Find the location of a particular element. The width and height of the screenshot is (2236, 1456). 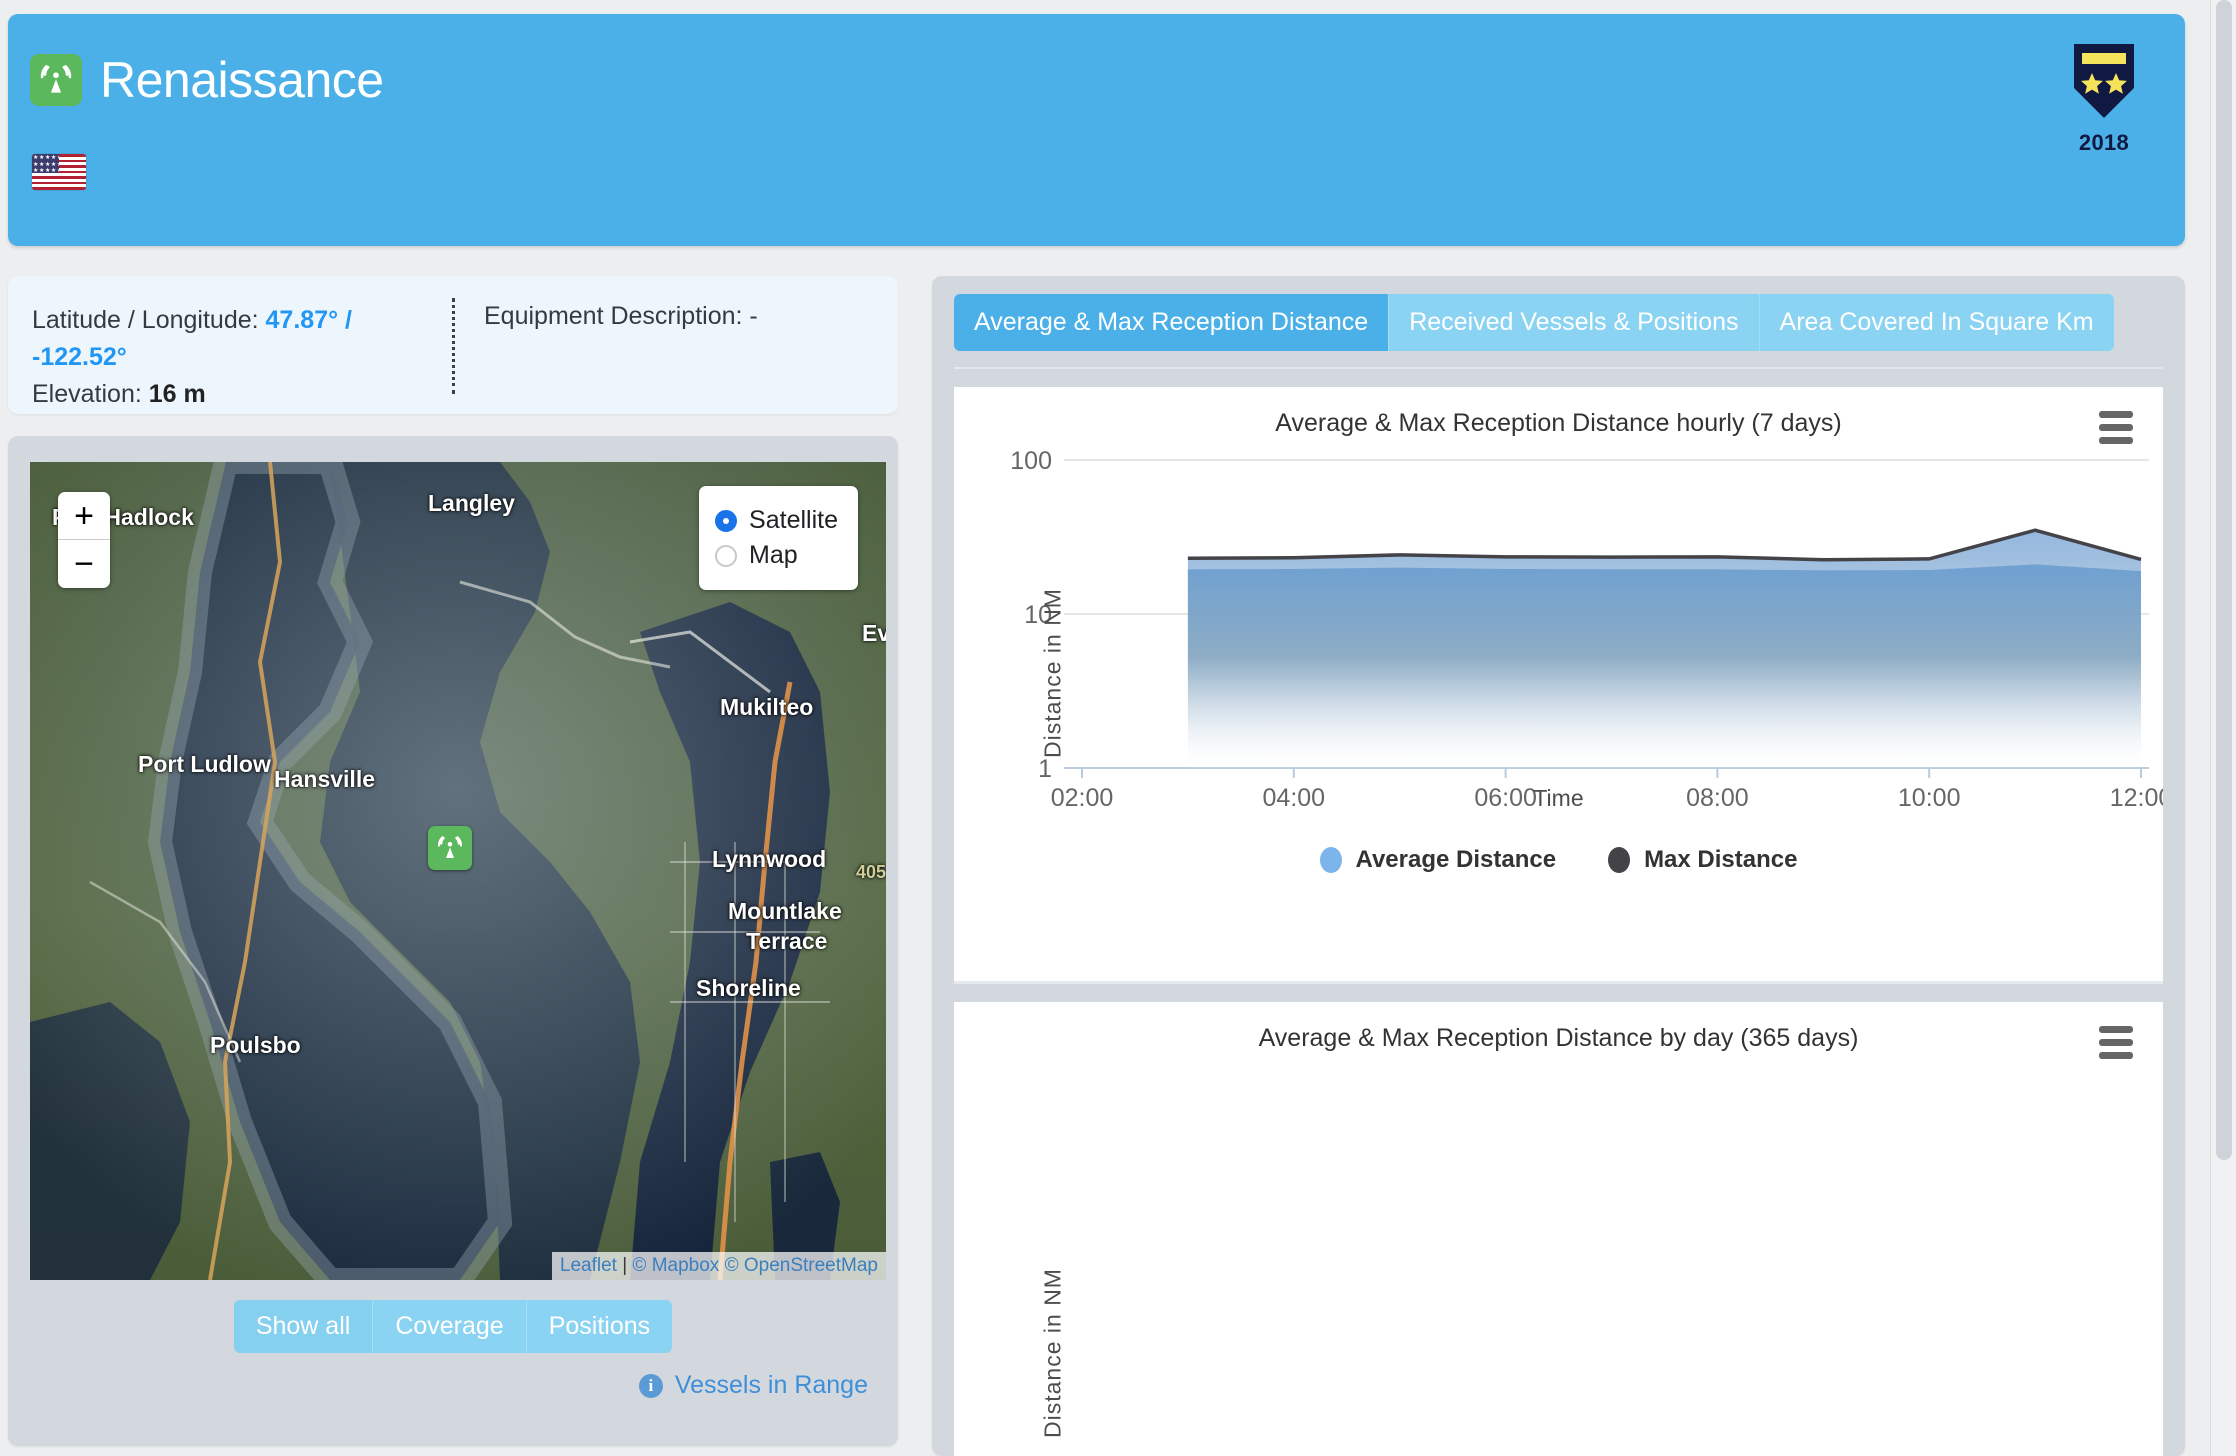

layer-label-map: Map is located at coordinates (773, 555).